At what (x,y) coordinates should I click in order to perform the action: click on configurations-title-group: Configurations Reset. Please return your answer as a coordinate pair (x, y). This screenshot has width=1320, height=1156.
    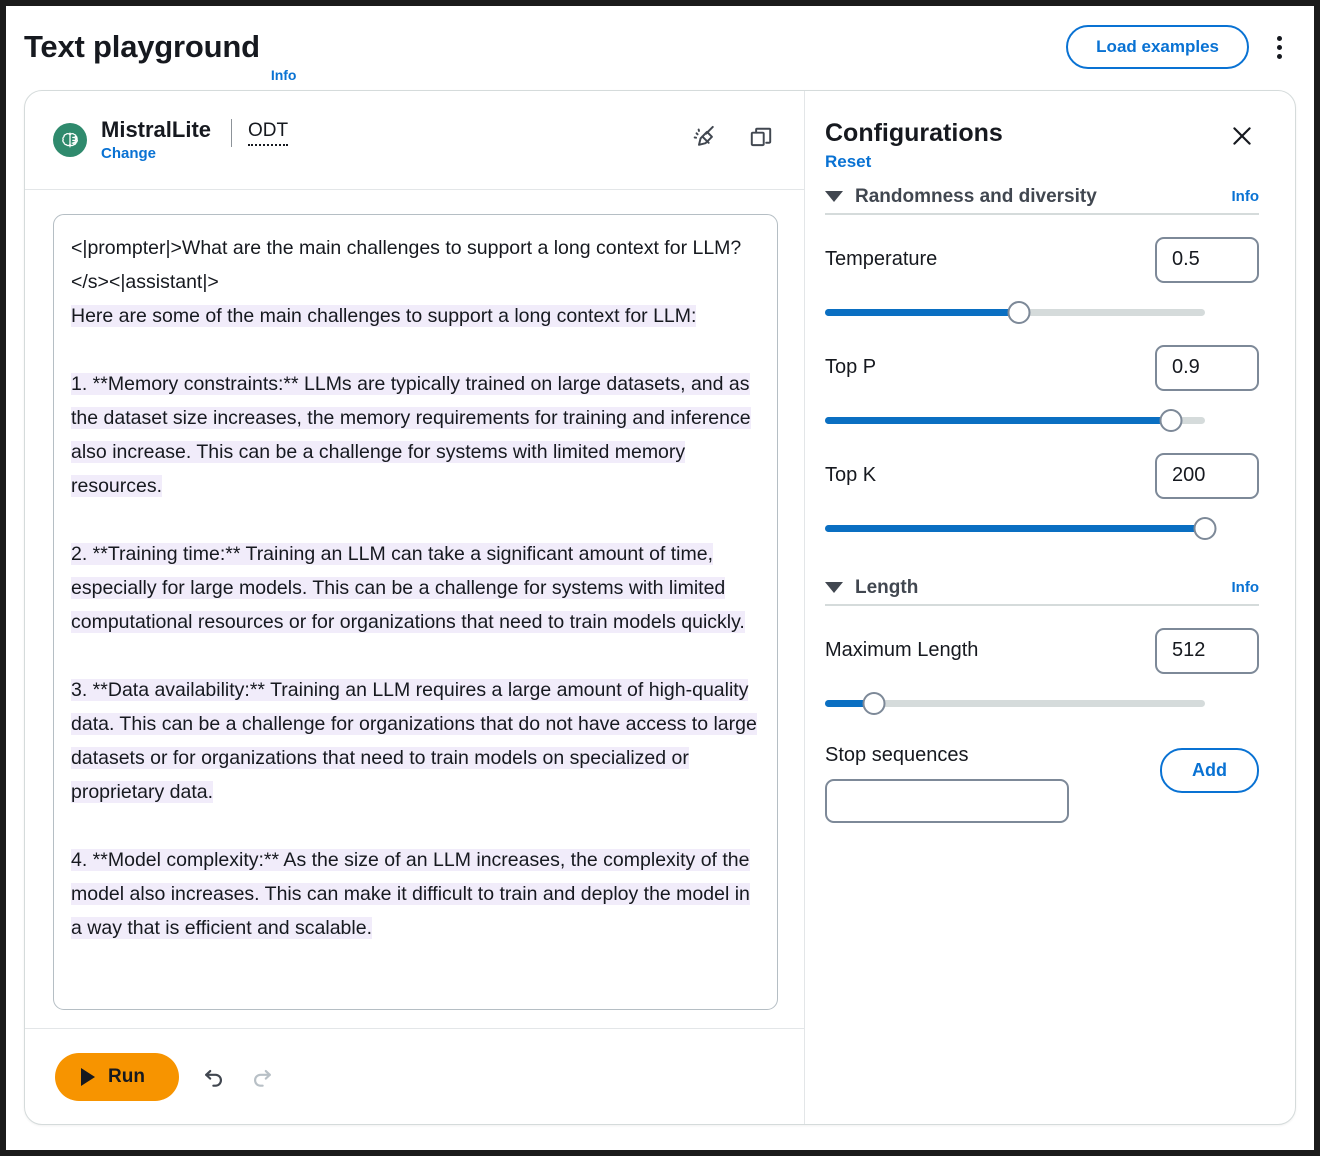
    Looking at the image, I should click on (914, 145).